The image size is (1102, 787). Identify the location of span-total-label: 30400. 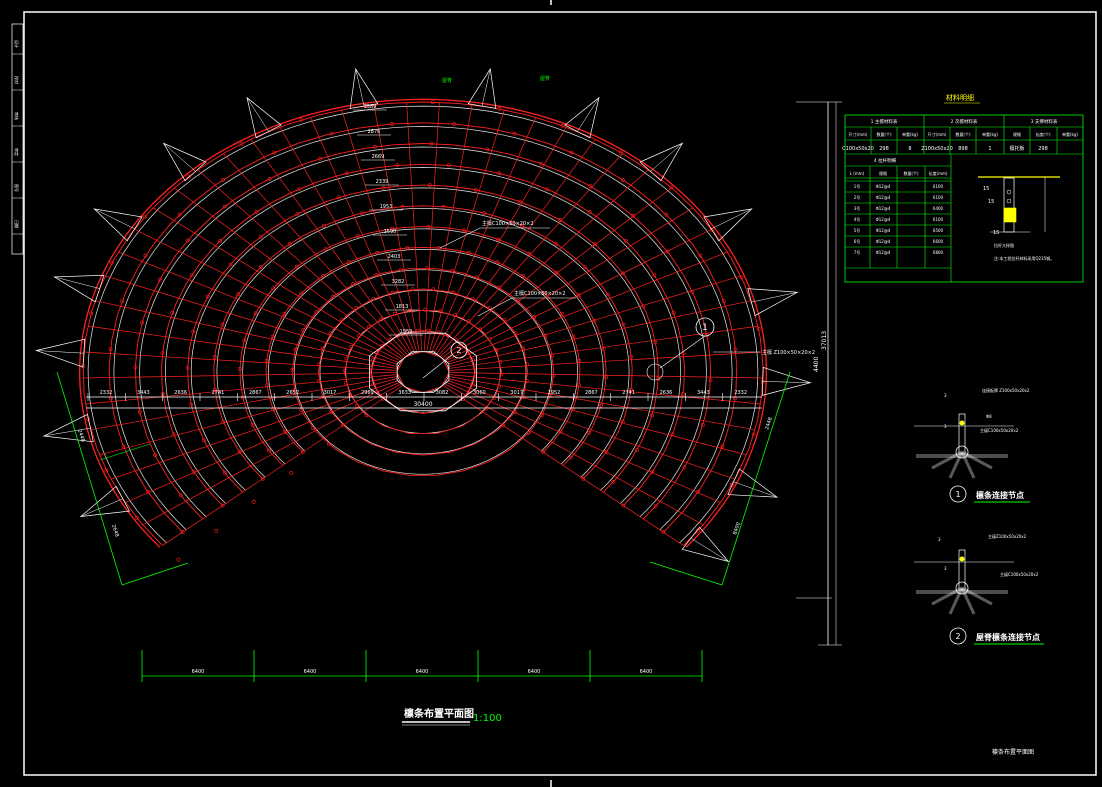
(422, 404).